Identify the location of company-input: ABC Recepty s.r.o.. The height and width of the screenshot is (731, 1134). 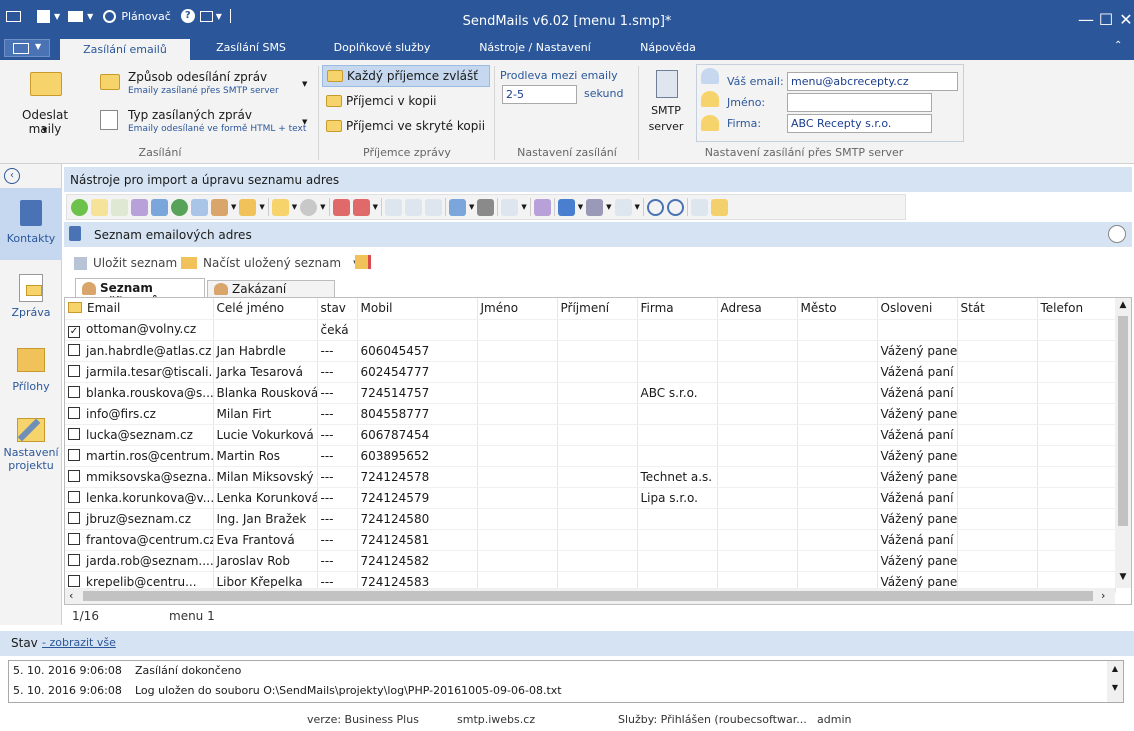
(859, 123).